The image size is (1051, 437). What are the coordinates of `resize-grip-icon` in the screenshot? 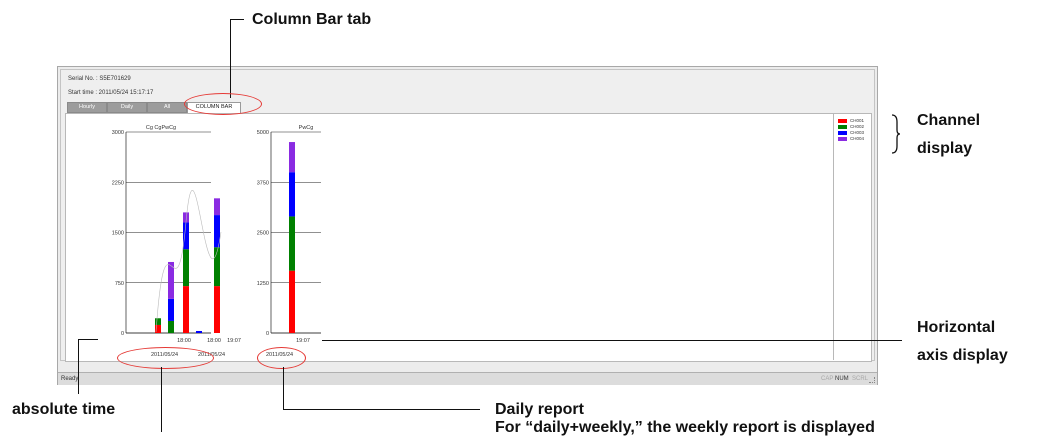 It's located at (872, 380).